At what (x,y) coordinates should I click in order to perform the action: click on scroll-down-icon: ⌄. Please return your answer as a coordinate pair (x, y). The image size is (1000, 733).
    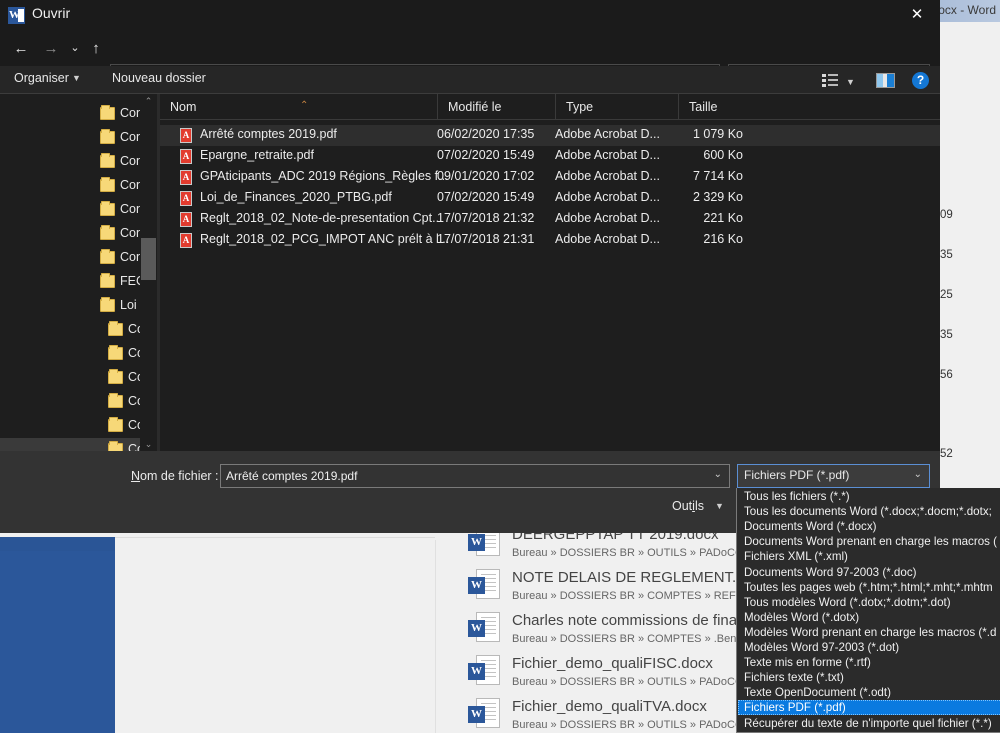
    Looking at the image, I should click on (148, 444).